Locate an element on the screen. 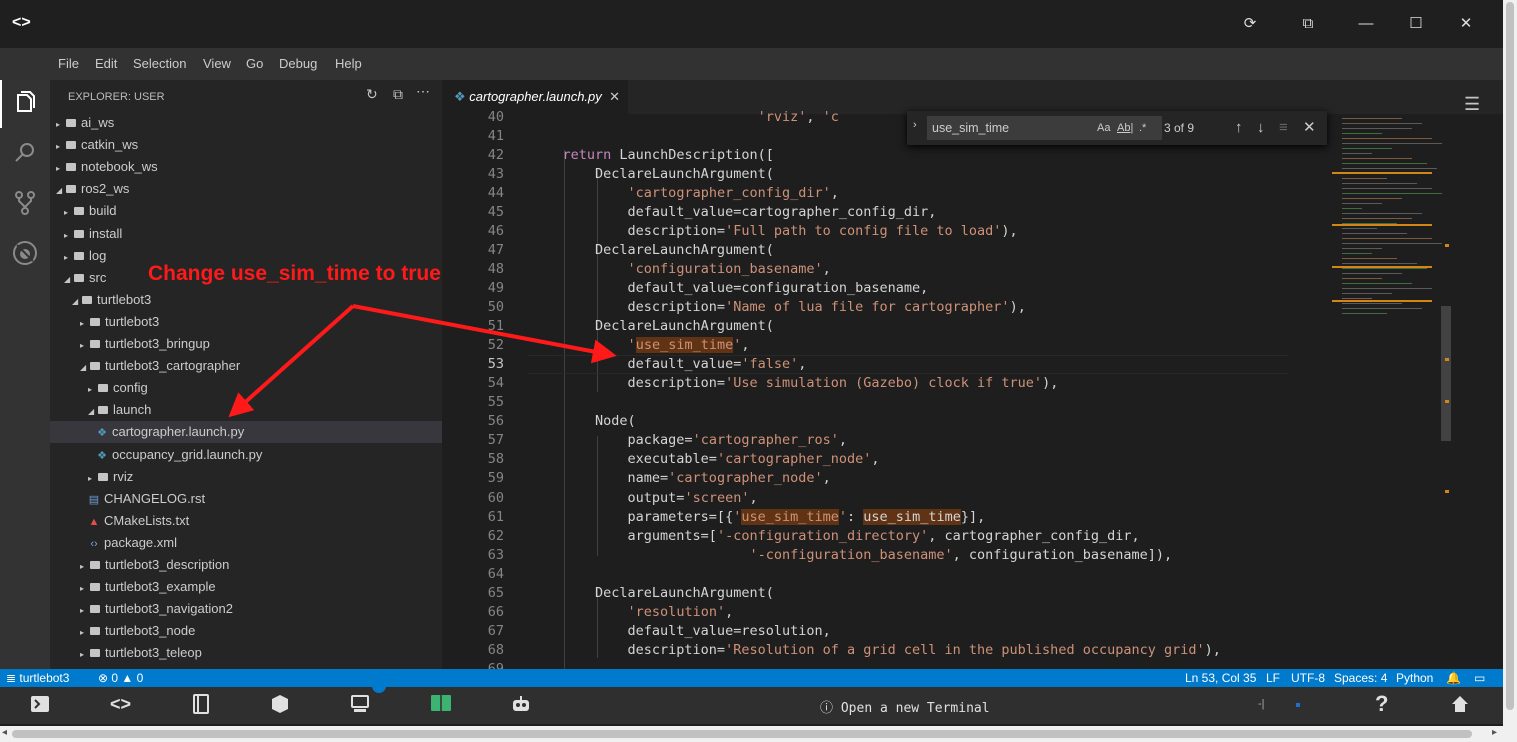 This screenshot has width=1517, height=742. home-icon is located at coordinates (1460, 706).